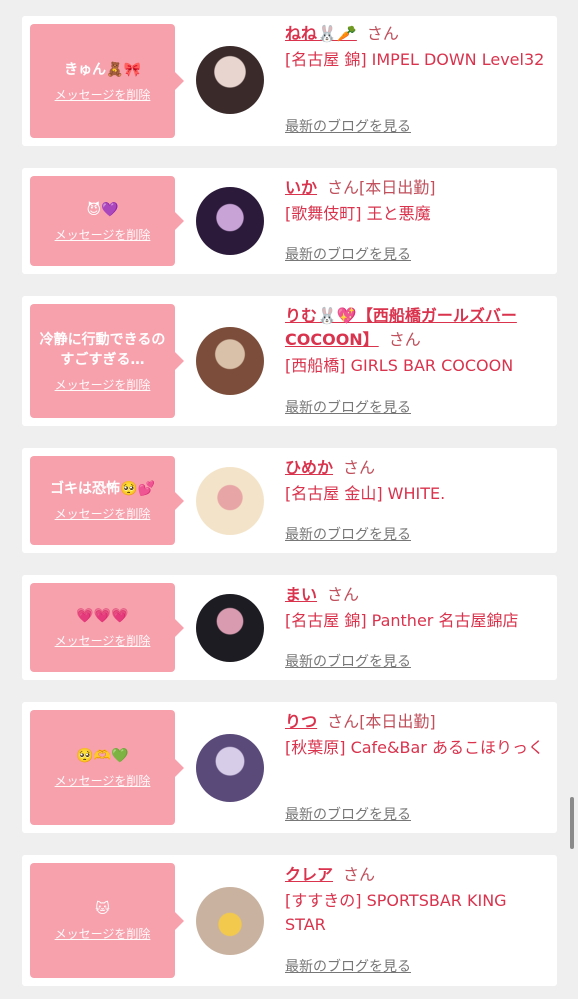 The height and width of the screenshot is (999, 578). What do you see at coordinates (107, 221) in the screenshot?
I see `message-bubble: 😈💜 メッセージを削除` at bounding box center [107, 221].